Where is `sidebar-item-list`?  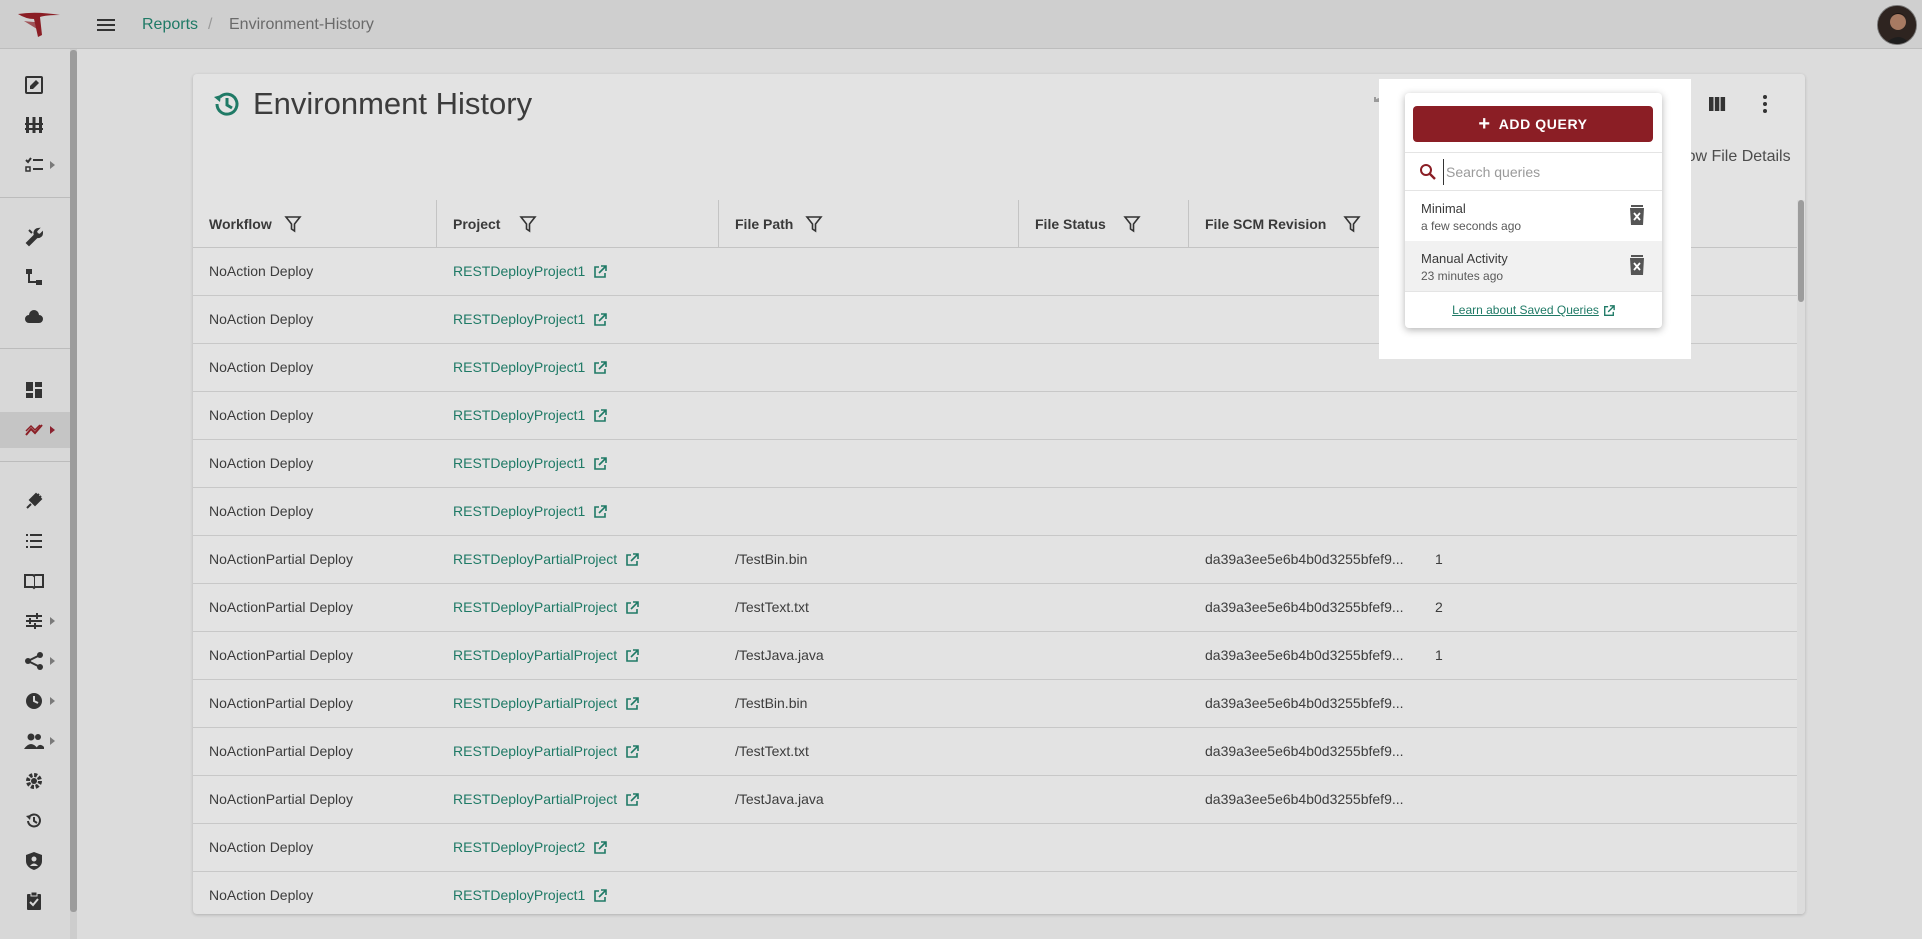 sidebar-item-list is located at coordinates (35, 541).